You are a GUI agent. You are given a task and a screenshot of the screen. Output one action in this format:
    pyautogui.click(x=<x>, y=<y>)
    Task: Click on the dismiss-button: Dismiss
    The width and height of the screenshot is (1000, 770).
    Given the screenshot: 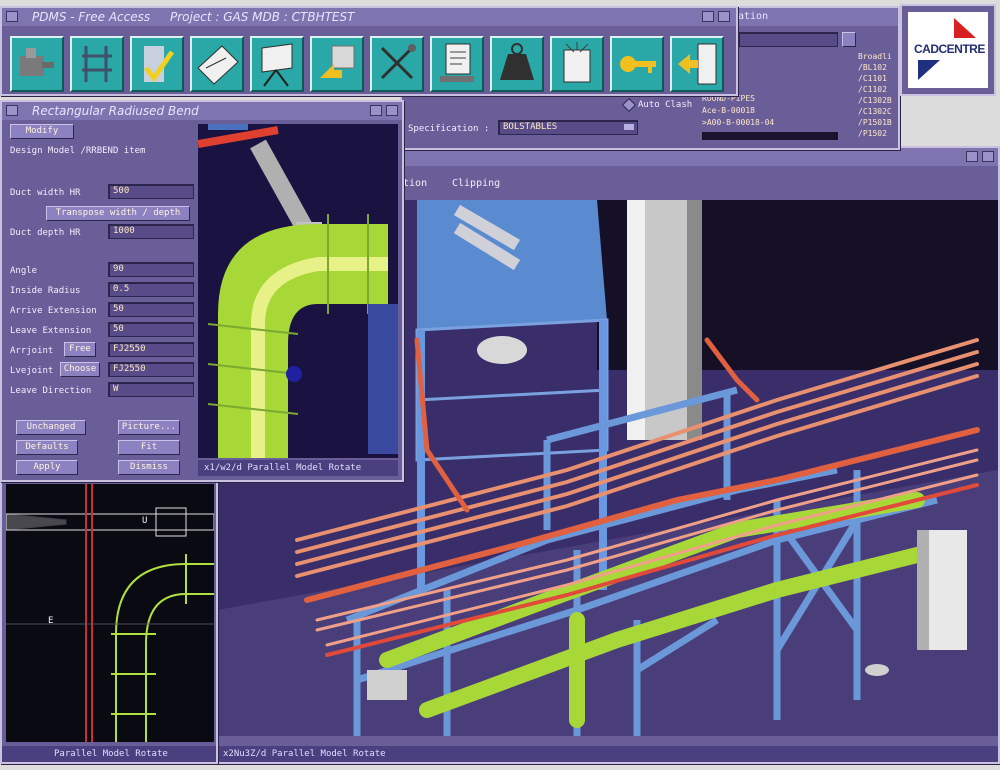 What is the action you would take?
    pyautogui.click(x=149, y=467)
    